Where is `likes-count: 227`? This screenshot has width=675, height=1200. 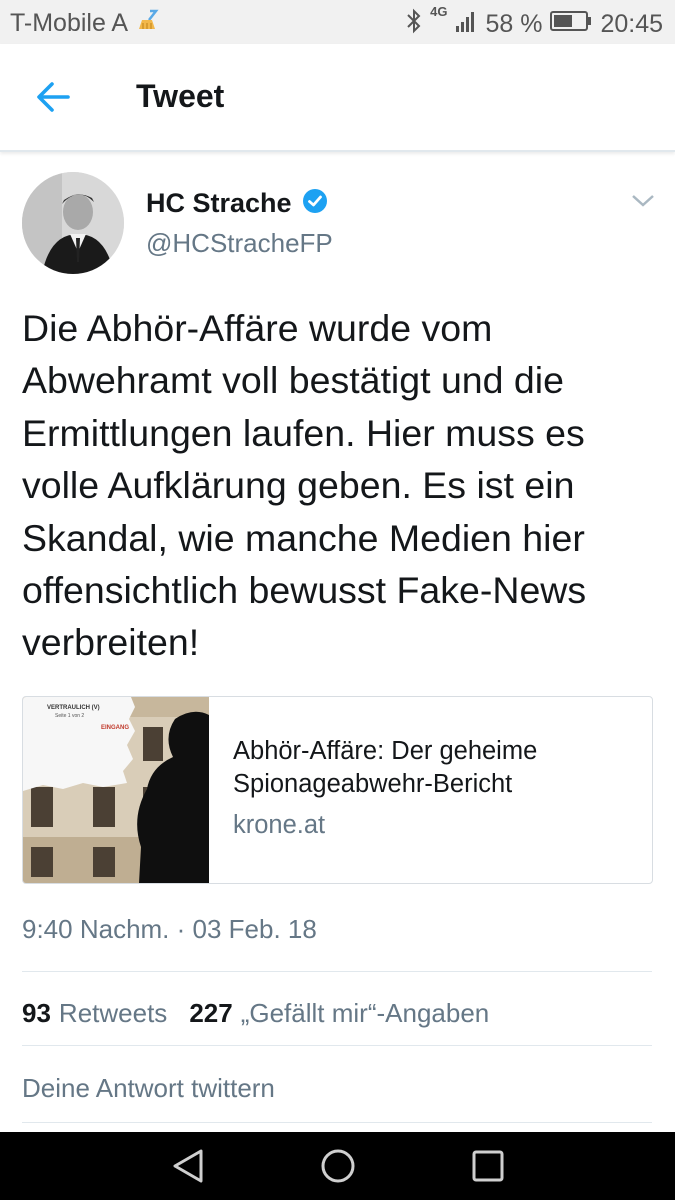 likes-count: 227 is located at coordinates (211, 1013).